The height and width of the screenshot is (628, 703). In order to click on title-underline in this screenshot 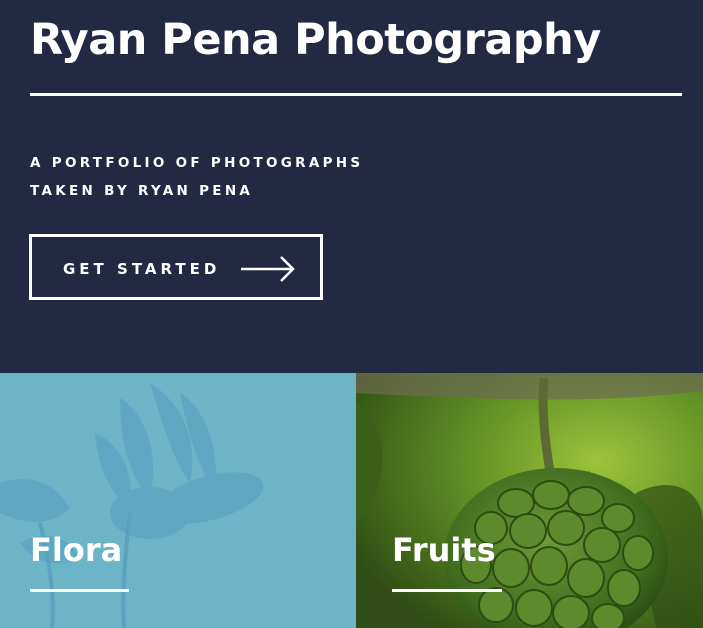, I will do `click(356, 94)`.